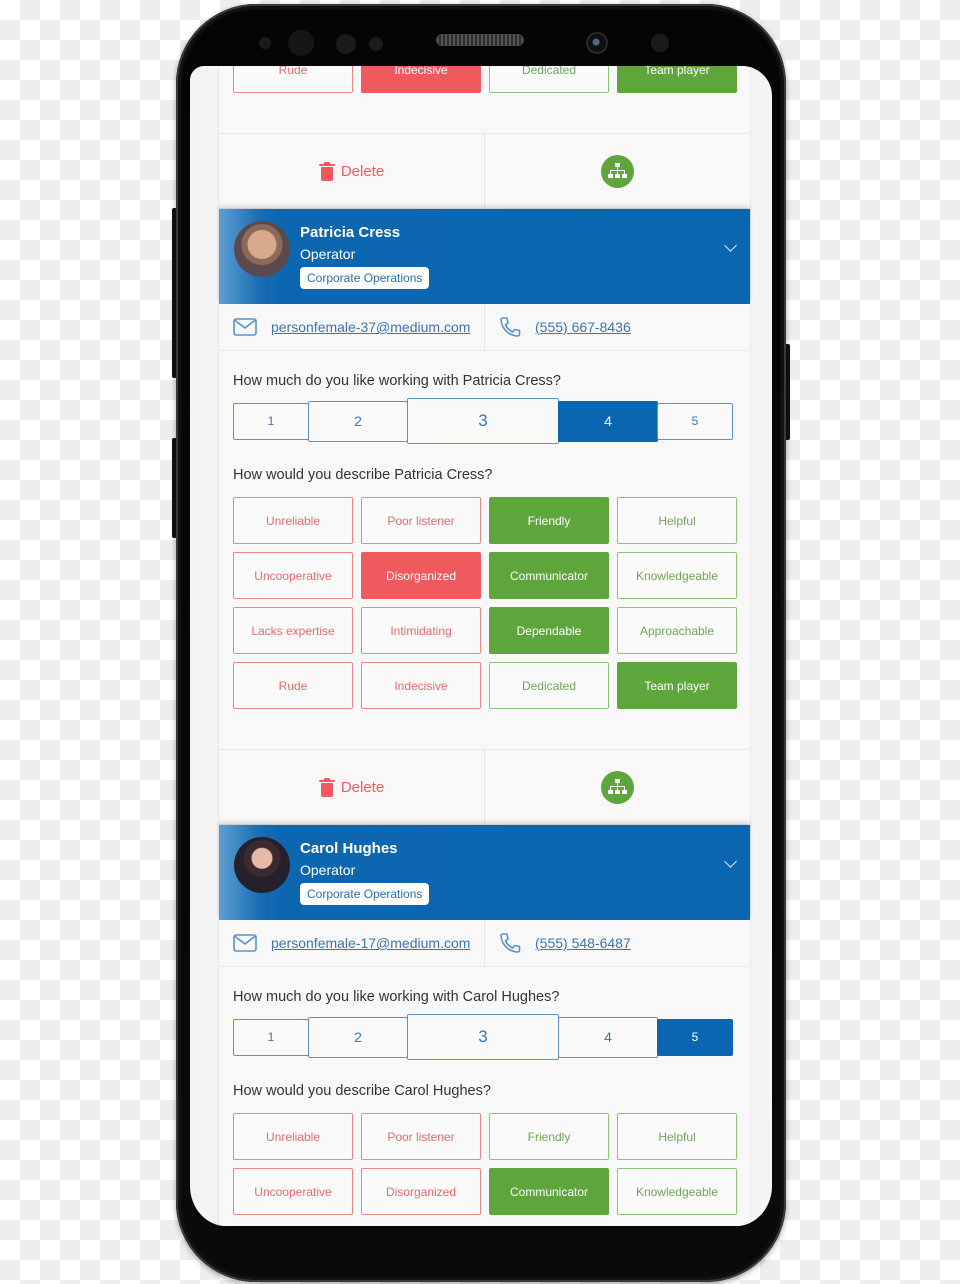 The height and width of the screenshot is (1284, 960). Describe the element at coordinates (293, 630) in the screenshot. I see `tag-lacks-expertise: Lacks expertise` at that location.